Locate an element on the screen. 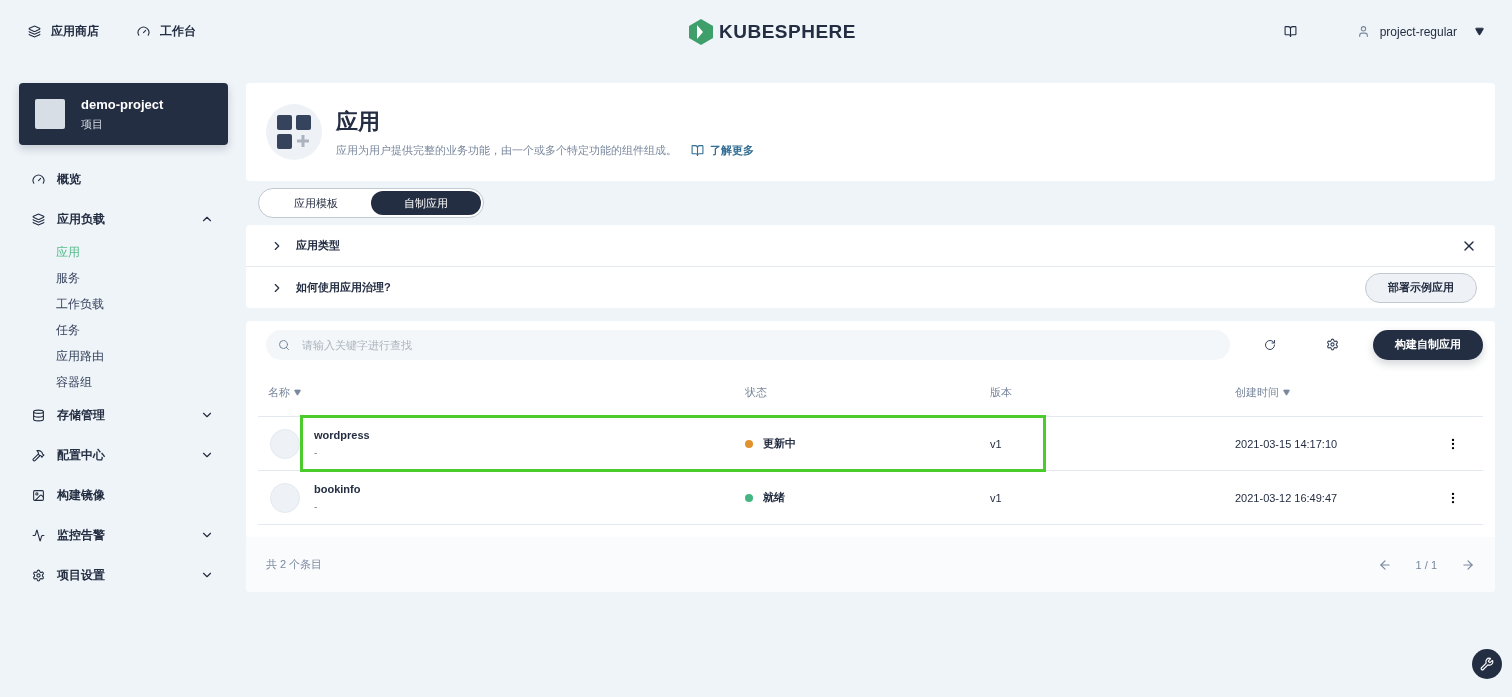  sidebar-item: 配置中心 is located at coordinates (123, 455).